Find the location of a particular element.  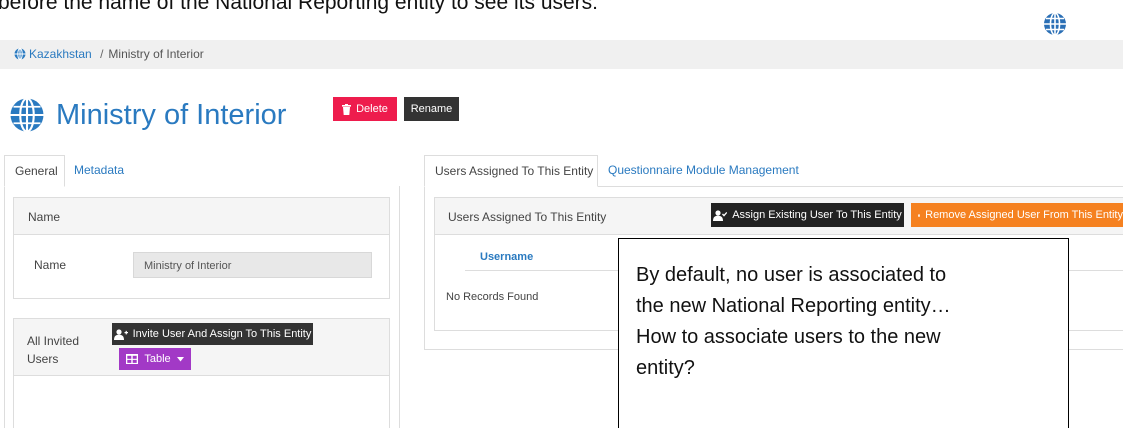

invited-users-label-line2: Users is located at coordinates (43, 359).